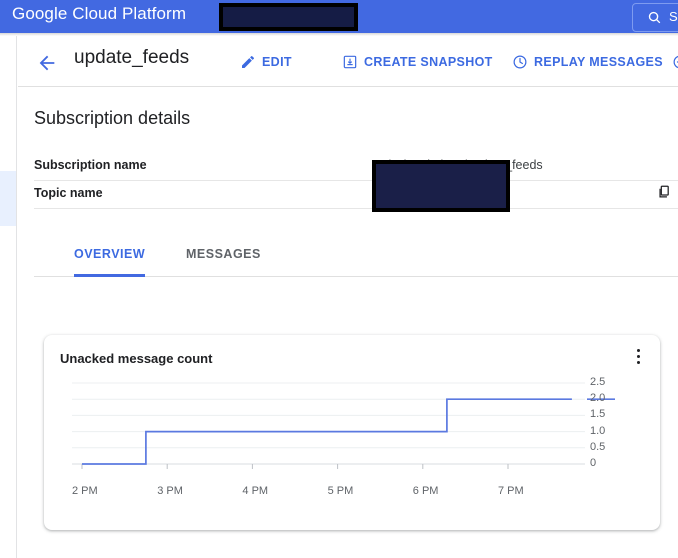 Image resolution: width=678 pixels, height=558 pixels. I want to click on chart-y-tick-label: 0, so click(593, 463).